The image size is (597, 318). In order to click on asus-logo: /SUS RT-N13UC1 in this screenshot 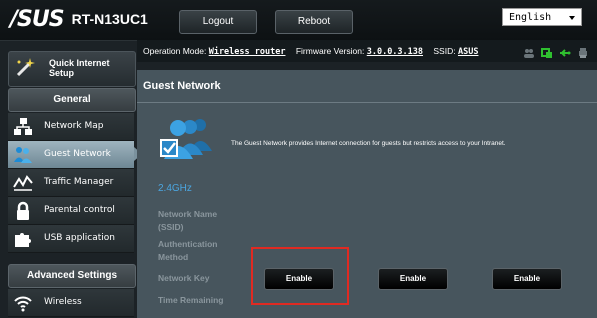, I will do `click(79, 19)`.